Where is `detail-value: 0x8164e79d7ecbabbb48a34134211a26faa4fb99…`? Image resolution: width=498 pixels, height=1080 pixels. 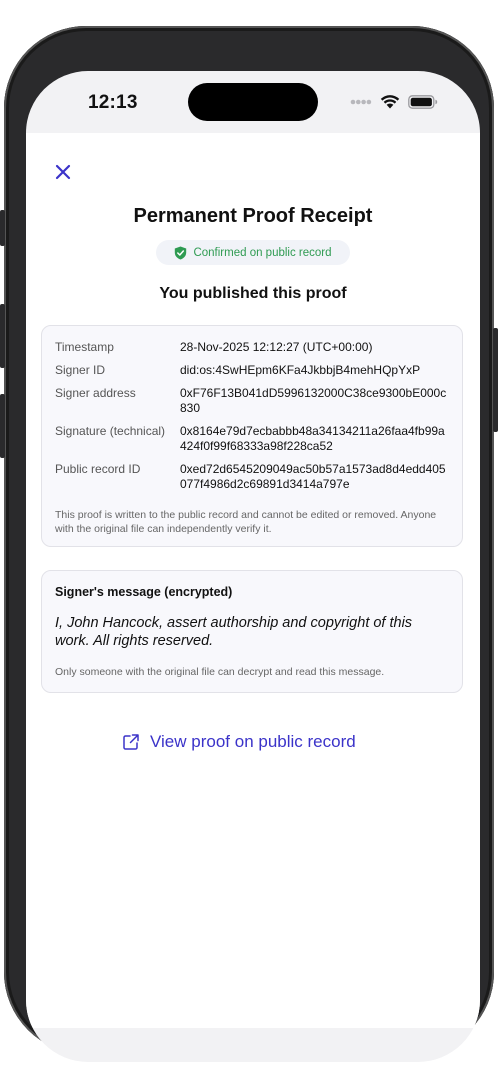
detail-value: 0x8164e79d7ecbabbb48a34134211a26faa4fb99… is located at coordinates (312, 438).